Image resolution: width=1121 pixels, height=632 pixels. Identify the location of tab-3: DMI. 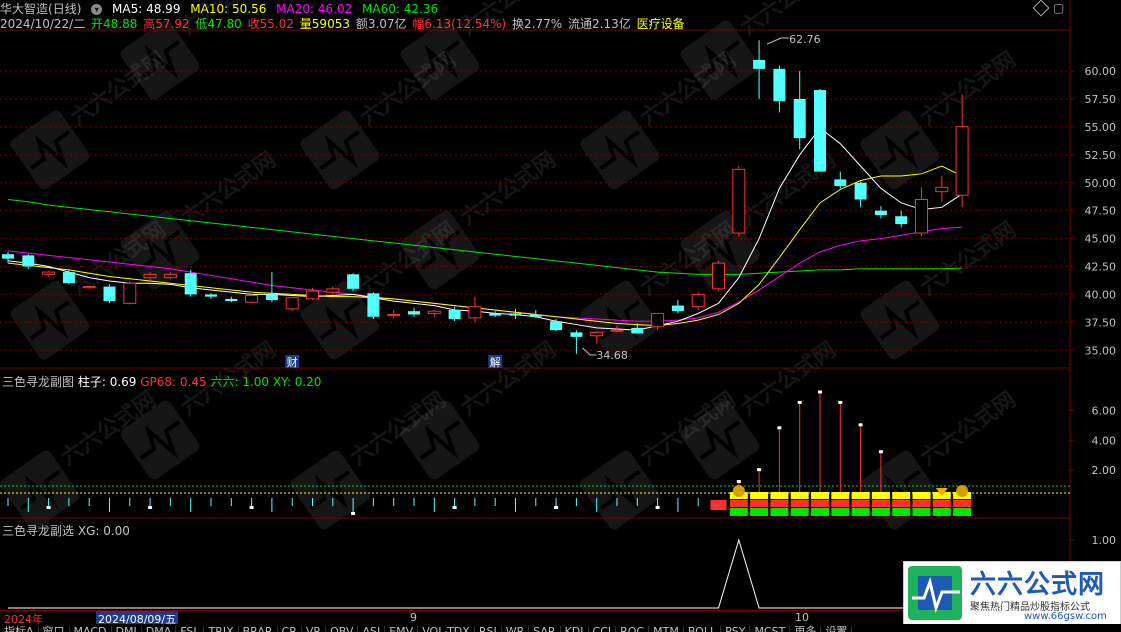
(127, 629).